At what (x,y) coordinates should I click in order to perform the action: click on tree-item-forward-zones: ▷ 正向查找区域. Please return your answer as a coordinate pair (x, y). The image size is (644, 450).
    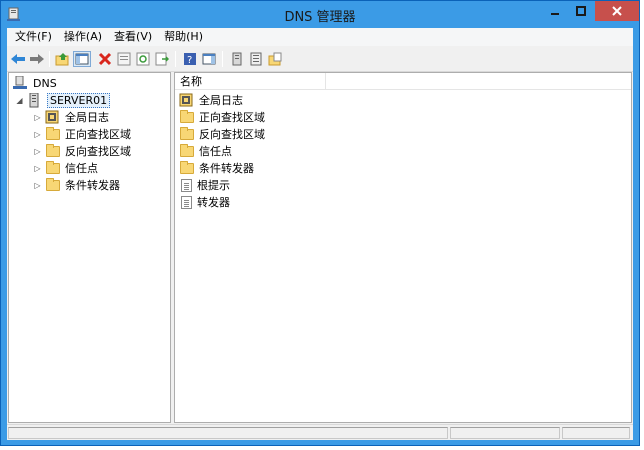
    Looking at the image, I should click on (82, 134).